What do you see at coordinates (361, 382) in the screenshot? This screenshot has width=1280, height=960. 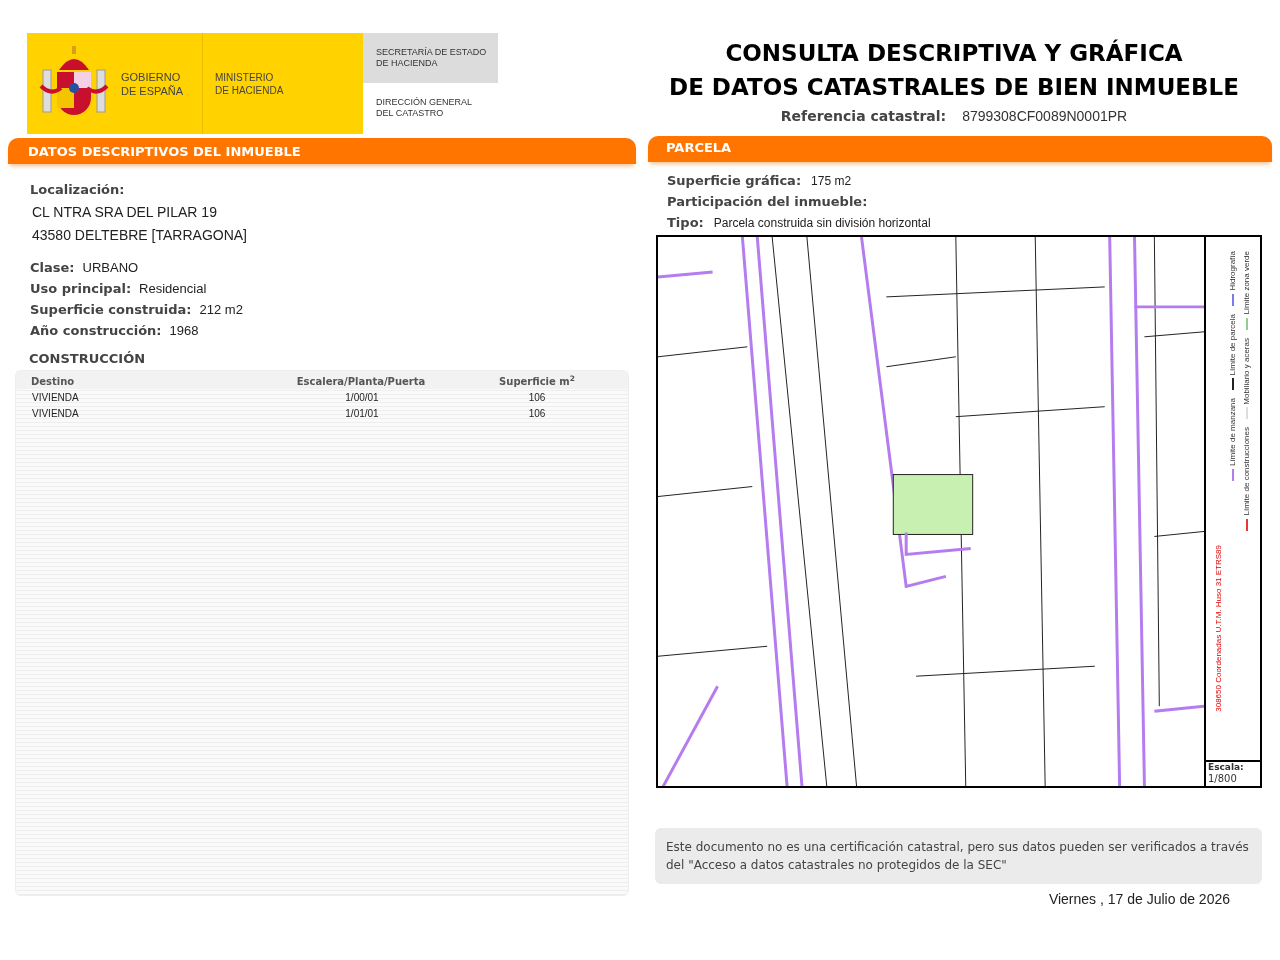 I see `column-header: Escalera/Planta/Puerta` at bounding box center [361, 382].